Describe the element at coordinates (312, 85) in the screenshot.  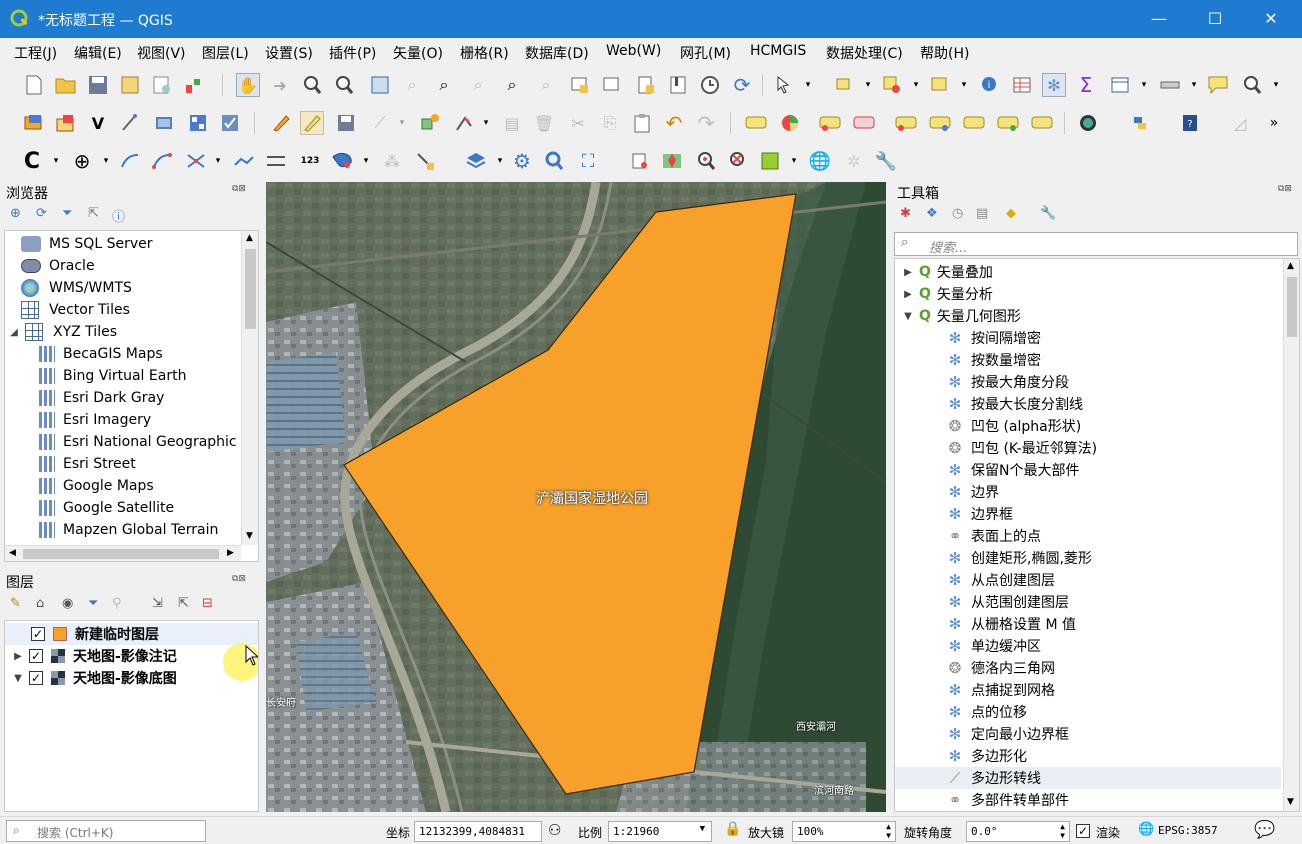
I see `zoom-in-icon` at that location.